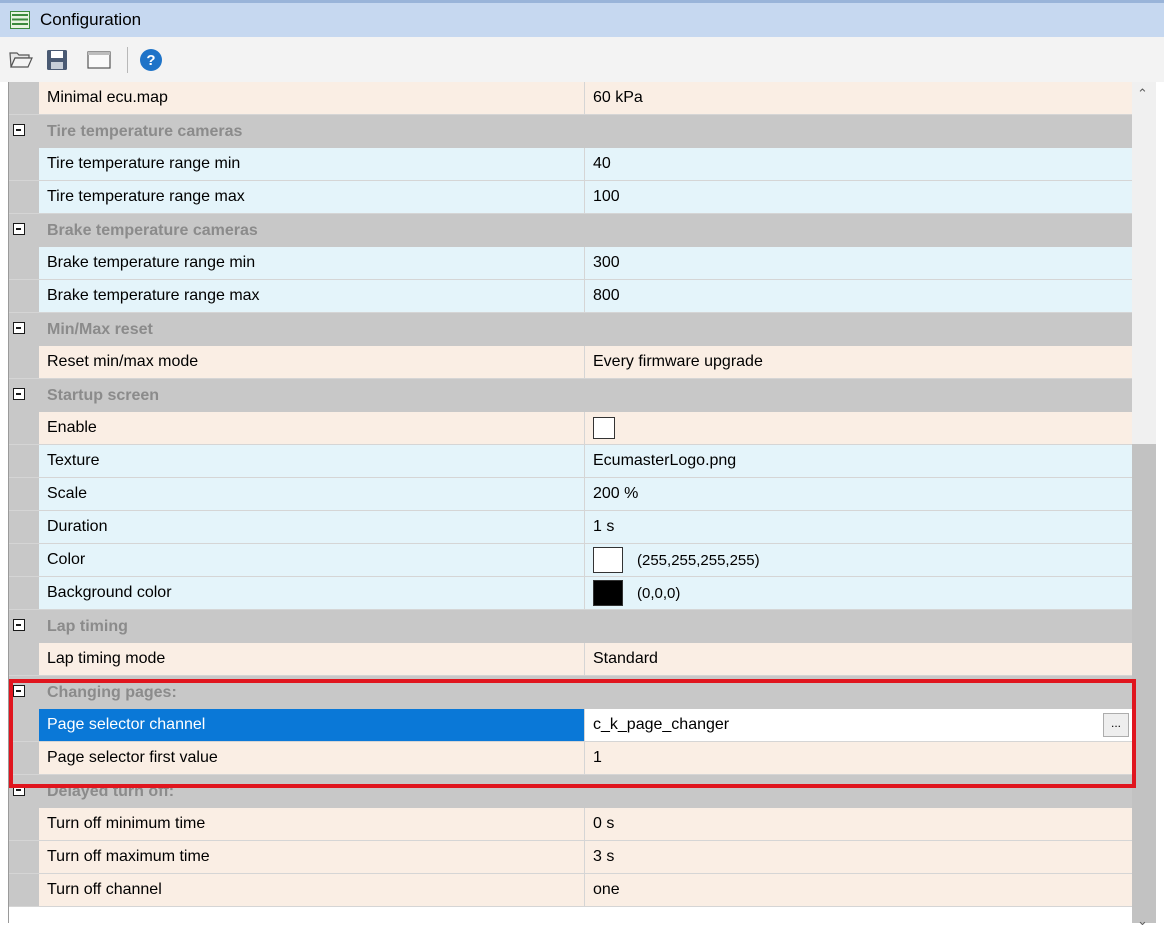 The width and height of the screenshot is (1164, 929). What do you see at coordinates (312, 362) in the screenshot?
I see `property-name: Reset min/max mode` at bounding box center [312, 362].